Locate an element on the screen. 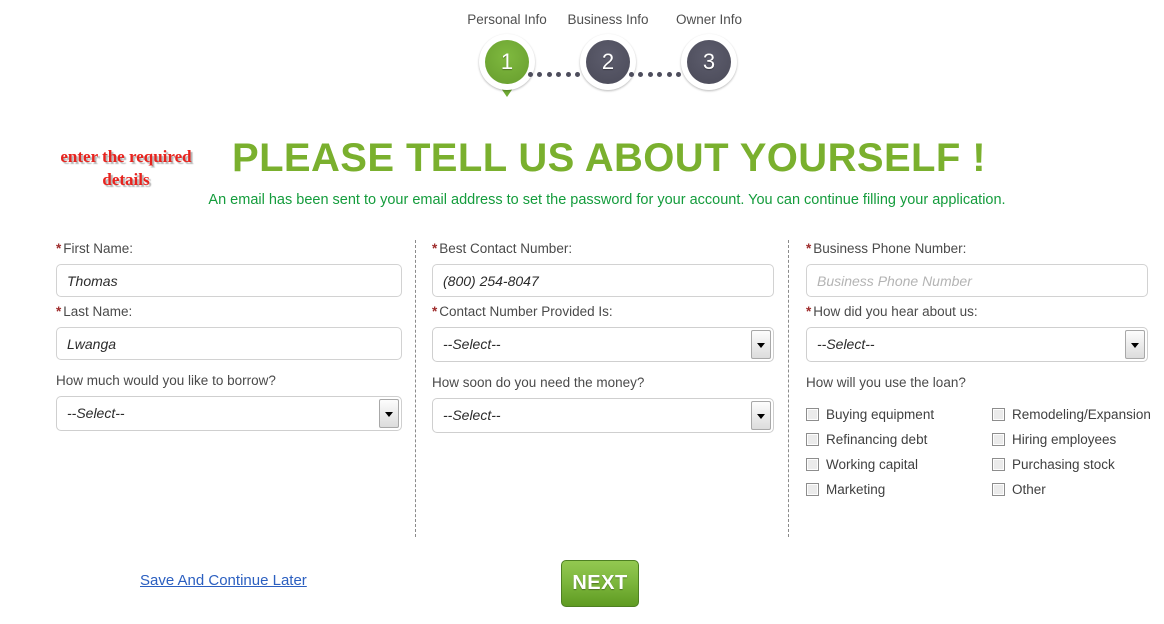 Image resolution: width=1164 pixels, height=624 pixels. best-contact-number-label: * Best Contact Number: is located at coordinates (603, 252).